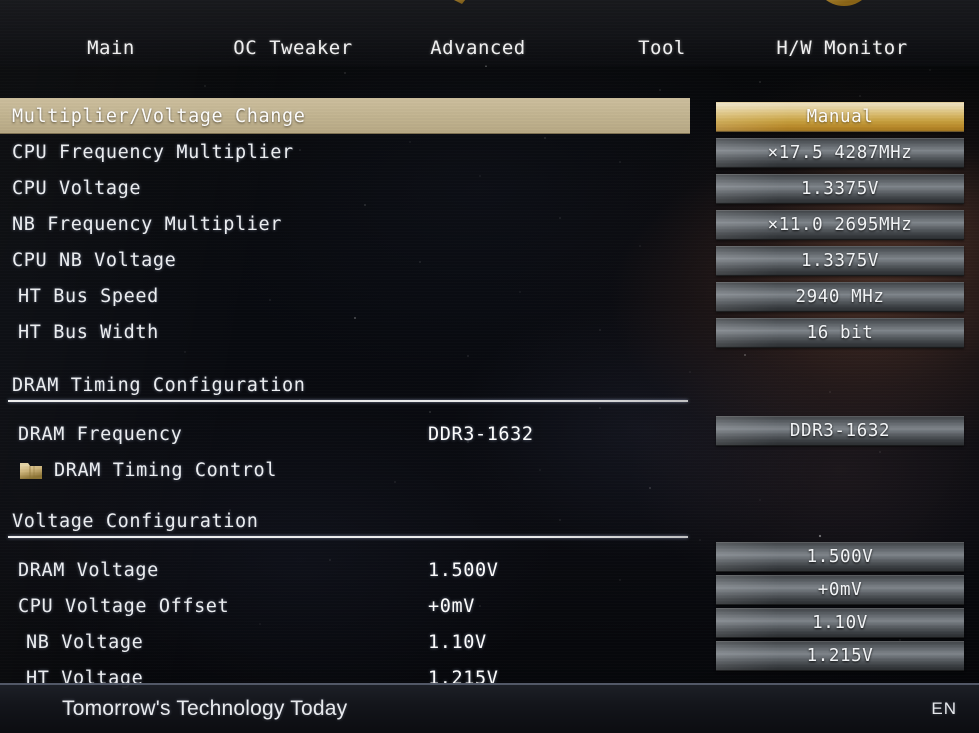 This screenshot has width=979, height=733. Describe the element at coordinates (85, 642) in the screenshot. I see `setting-label: NB Voltage` at that location.